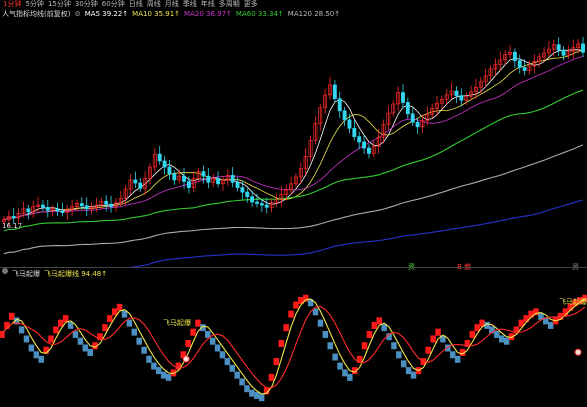 The height and width of the screenshot is (407, 587). What do you see at coordinates (172, 4) in the screenshot?
I see `tab-7: 月线` at bounding box center [172, 4].